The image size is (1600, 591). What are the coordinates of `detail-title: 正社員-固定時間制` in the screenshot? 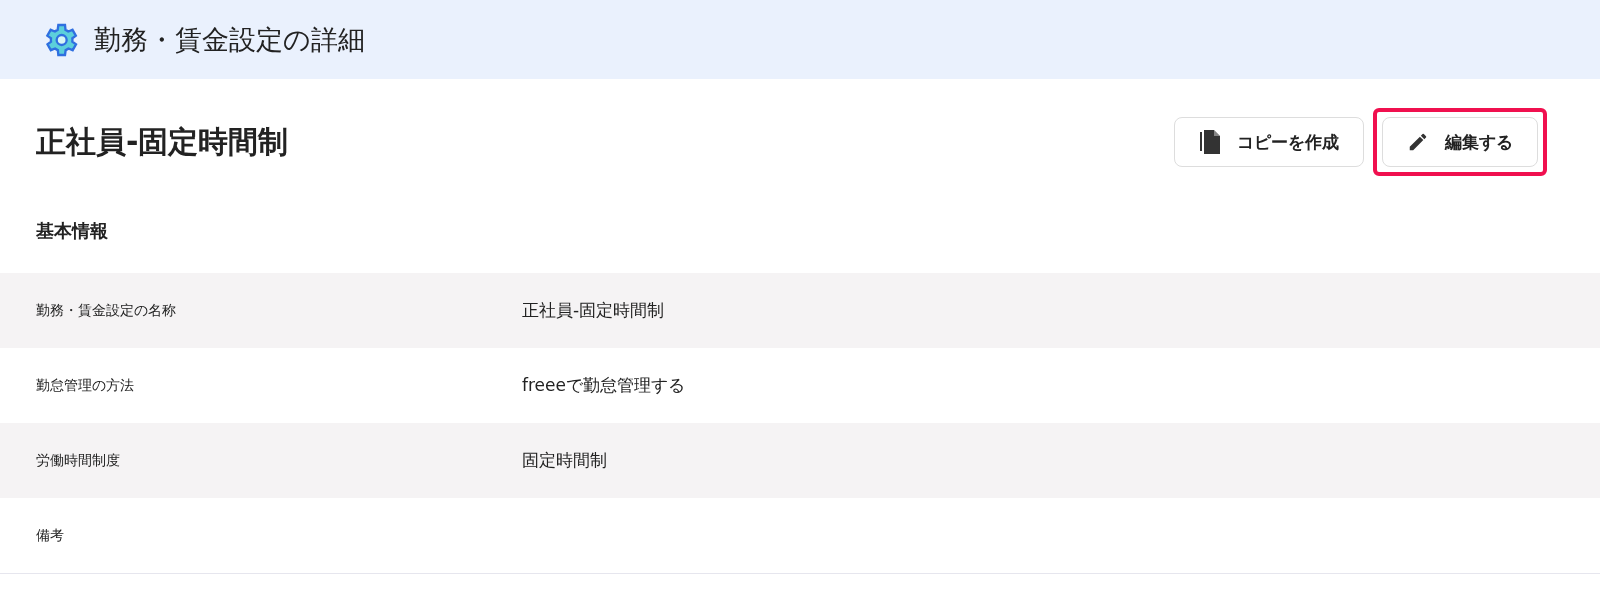 It's located at (162, 141).